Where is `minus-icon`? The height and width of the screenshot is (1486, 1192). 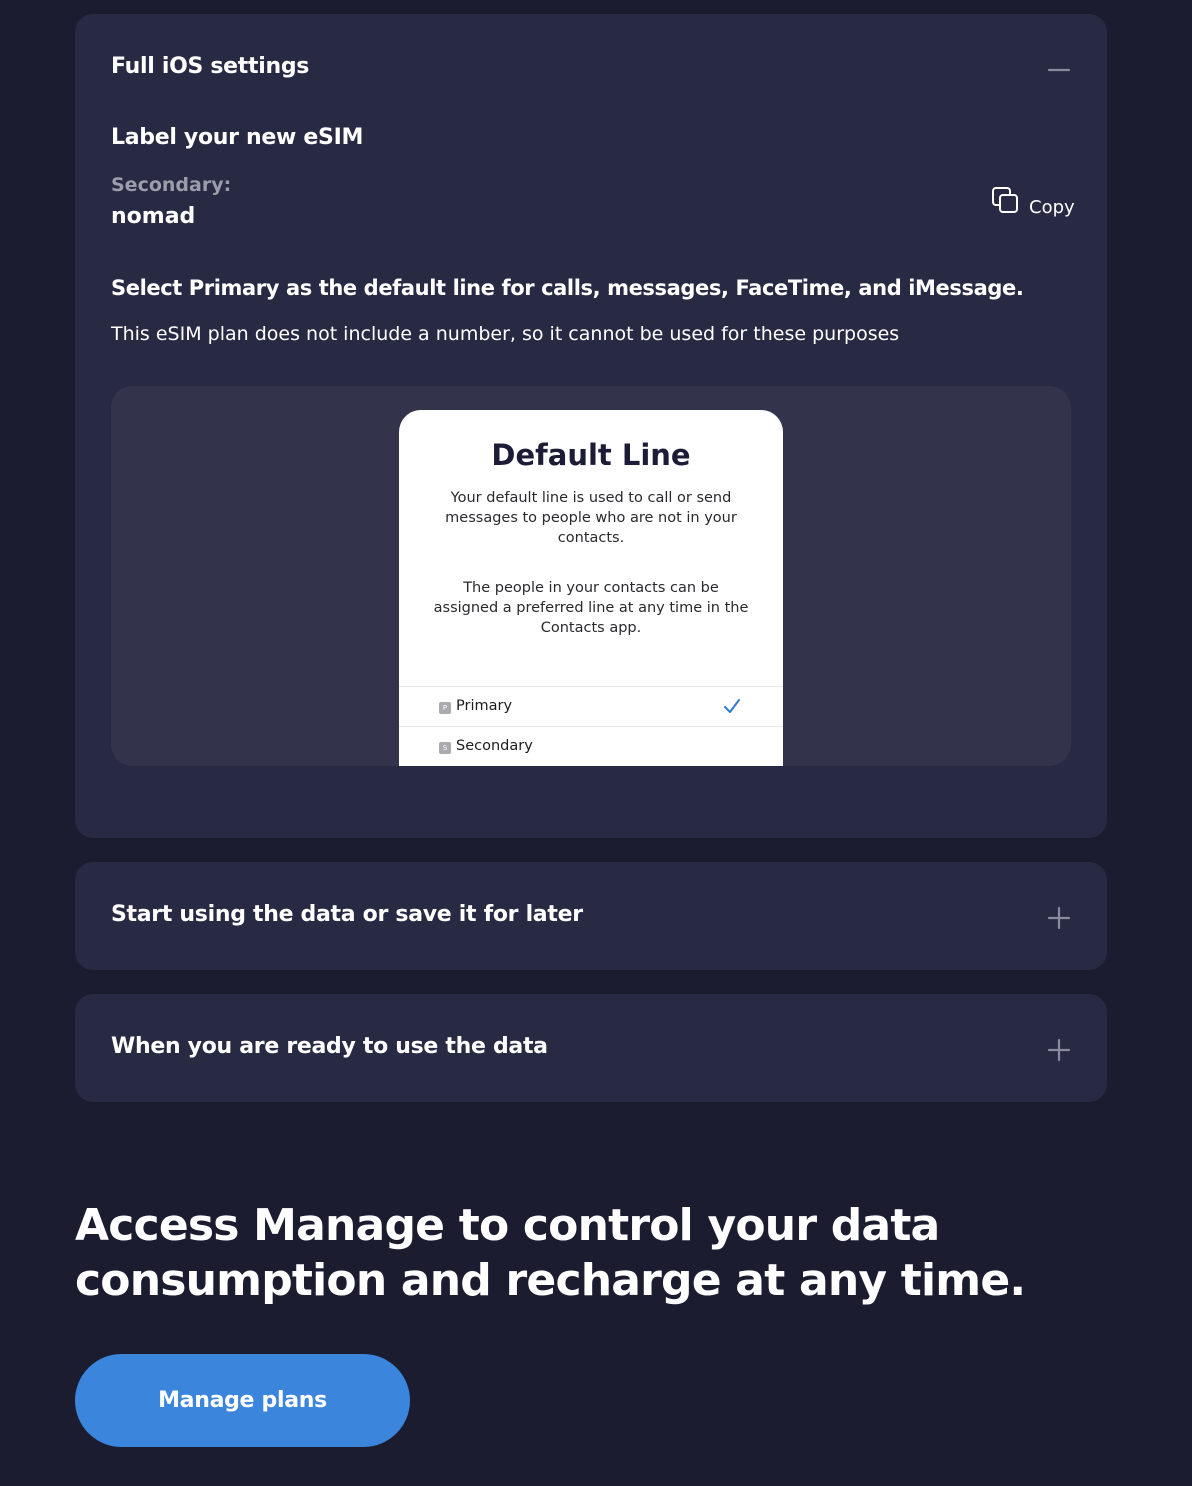 minus-icon is located at coordinates (1059, 70).